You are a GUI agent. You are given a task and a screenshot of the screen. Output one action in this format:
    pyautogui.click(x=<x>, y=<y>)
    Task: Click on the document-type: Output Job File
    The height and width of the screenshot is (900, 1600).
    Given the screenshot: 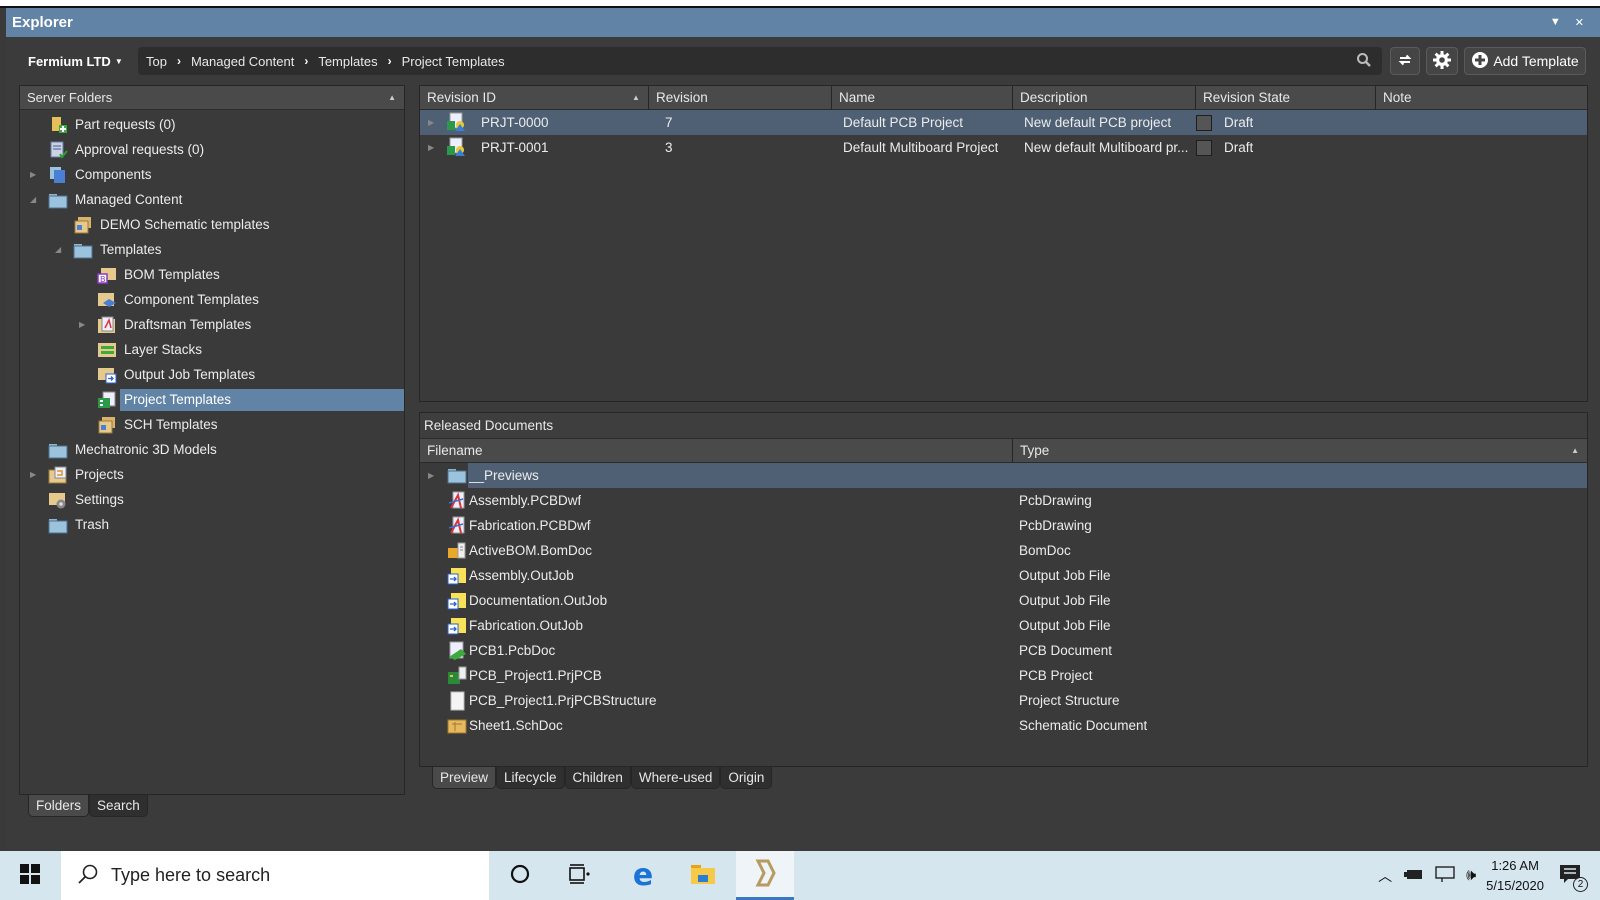 What is the action you would take?
    pyautogui.click(x=1065, y=625)
    